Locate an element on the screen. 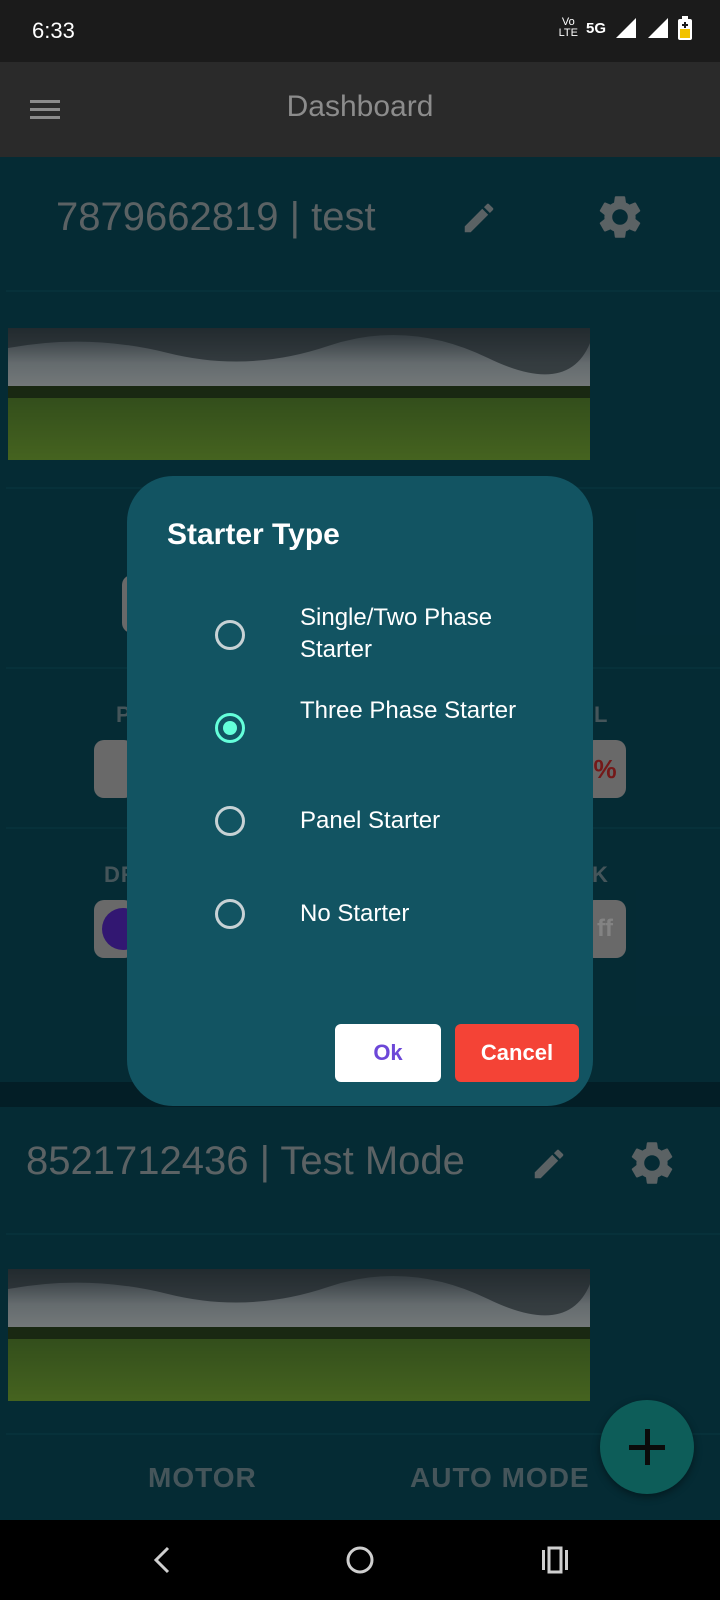  status-icons: Vo LTE 5G is located at coordinates (625, 28).